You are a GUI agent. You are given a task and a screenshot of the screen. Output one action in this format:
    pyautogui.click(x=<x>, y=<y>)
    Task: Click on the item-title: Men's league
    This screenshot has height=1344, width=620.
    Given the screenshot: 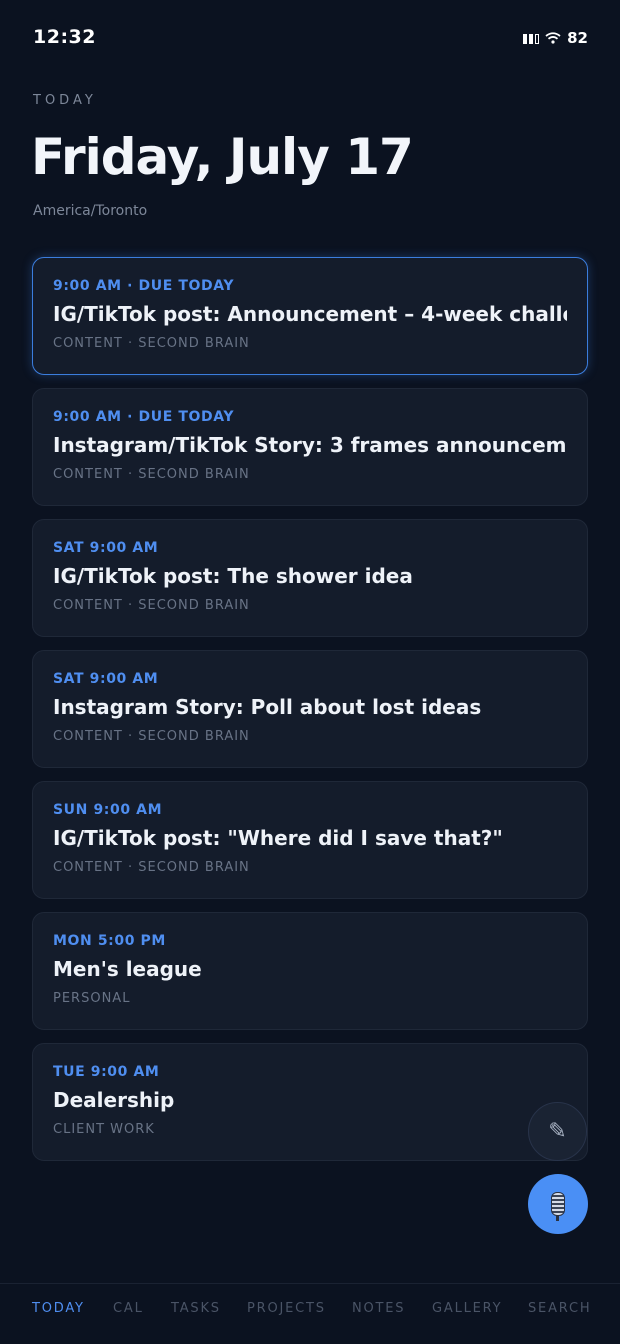 What is the action you would take?
    pyautogui.click(x=127, y=969)
    